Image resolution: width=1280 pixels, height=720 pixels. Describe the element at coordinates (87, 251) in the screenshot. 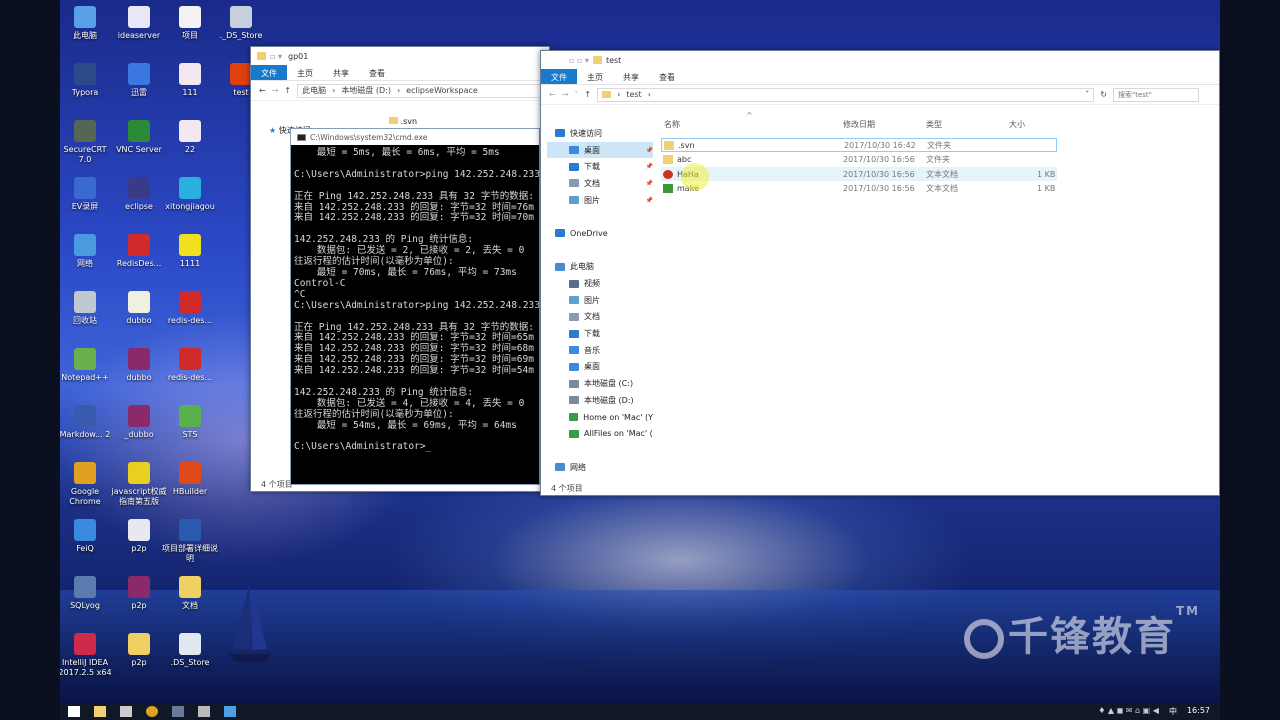

I see `desktop-shortcut: 网络` at that location.